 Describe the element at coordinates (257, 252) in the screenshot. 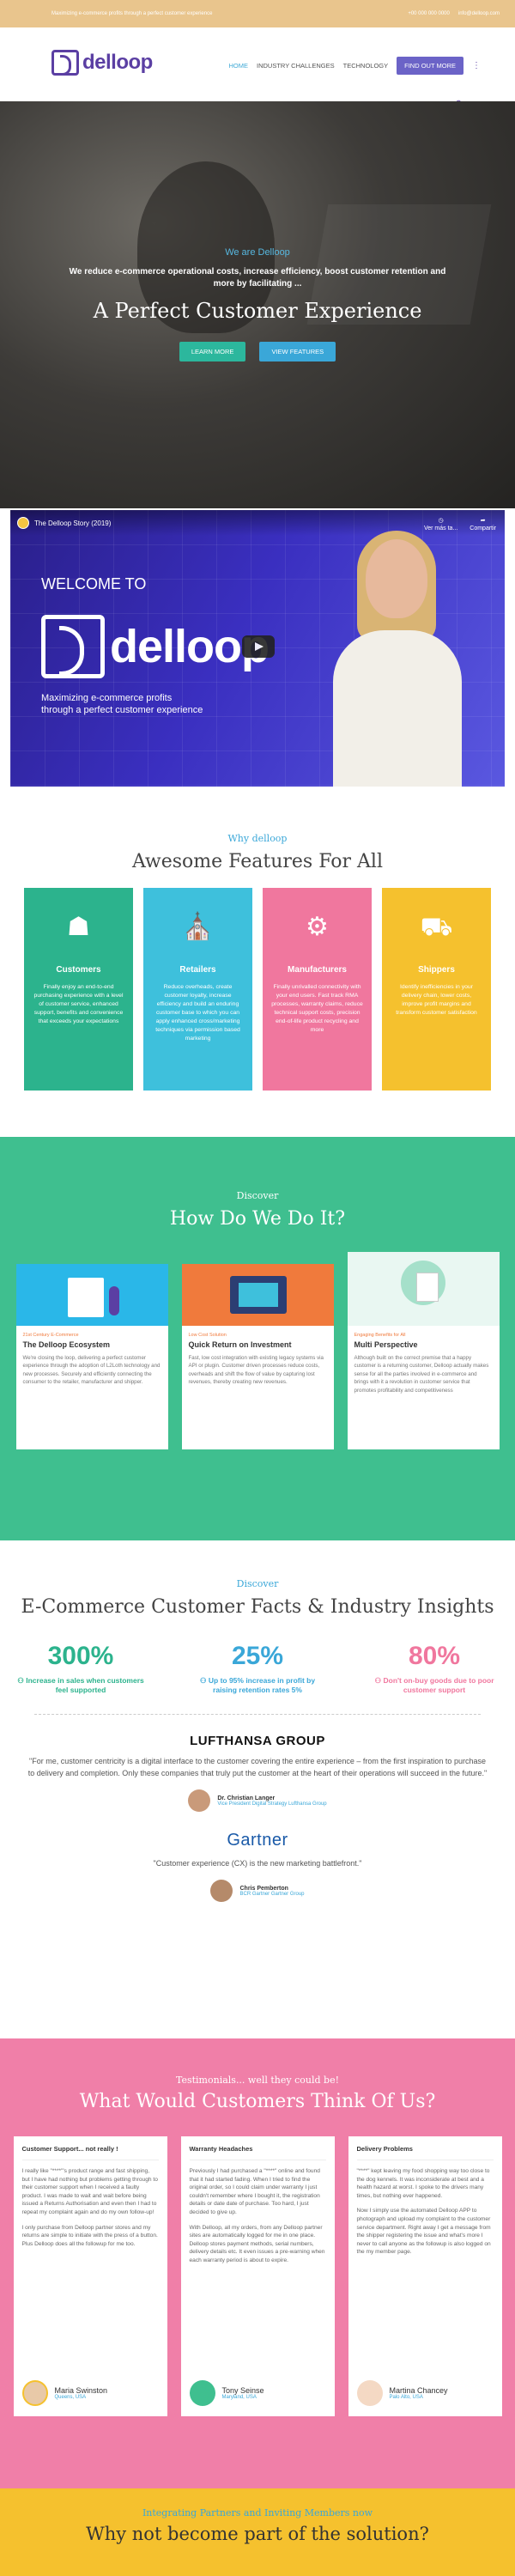

I see `hero-eyebrow: We are Delloop` at that location.